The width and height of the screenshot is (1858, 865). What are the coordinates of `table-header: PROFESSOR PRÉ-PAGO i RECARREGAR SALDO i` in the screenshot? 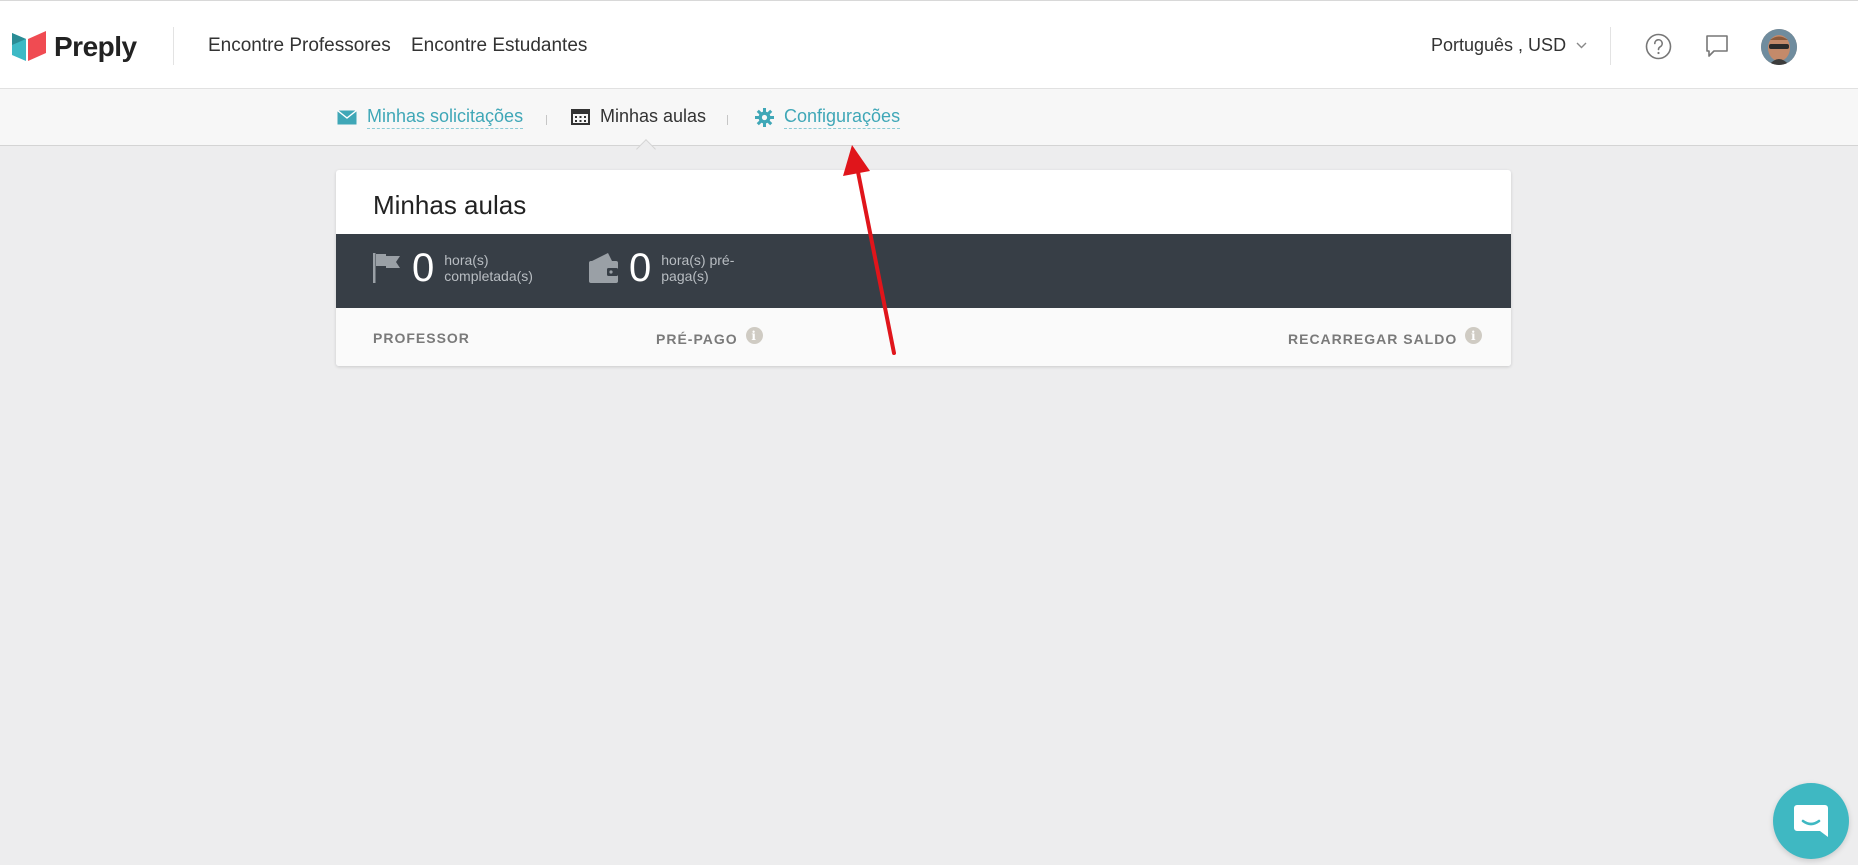 It's located at (923, 337).